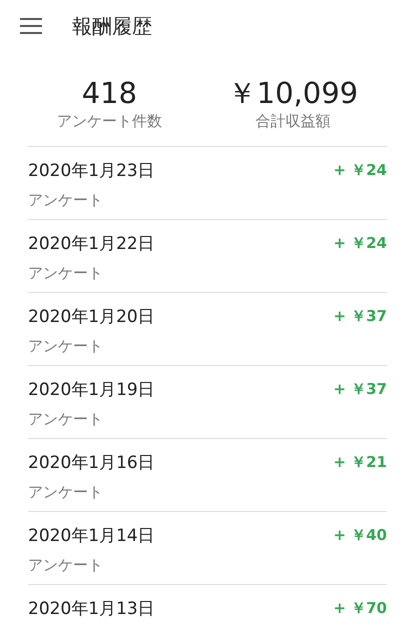 The height and width of the screenshot is (640, 415). I want to click on menu-icon, so click(31, 26).